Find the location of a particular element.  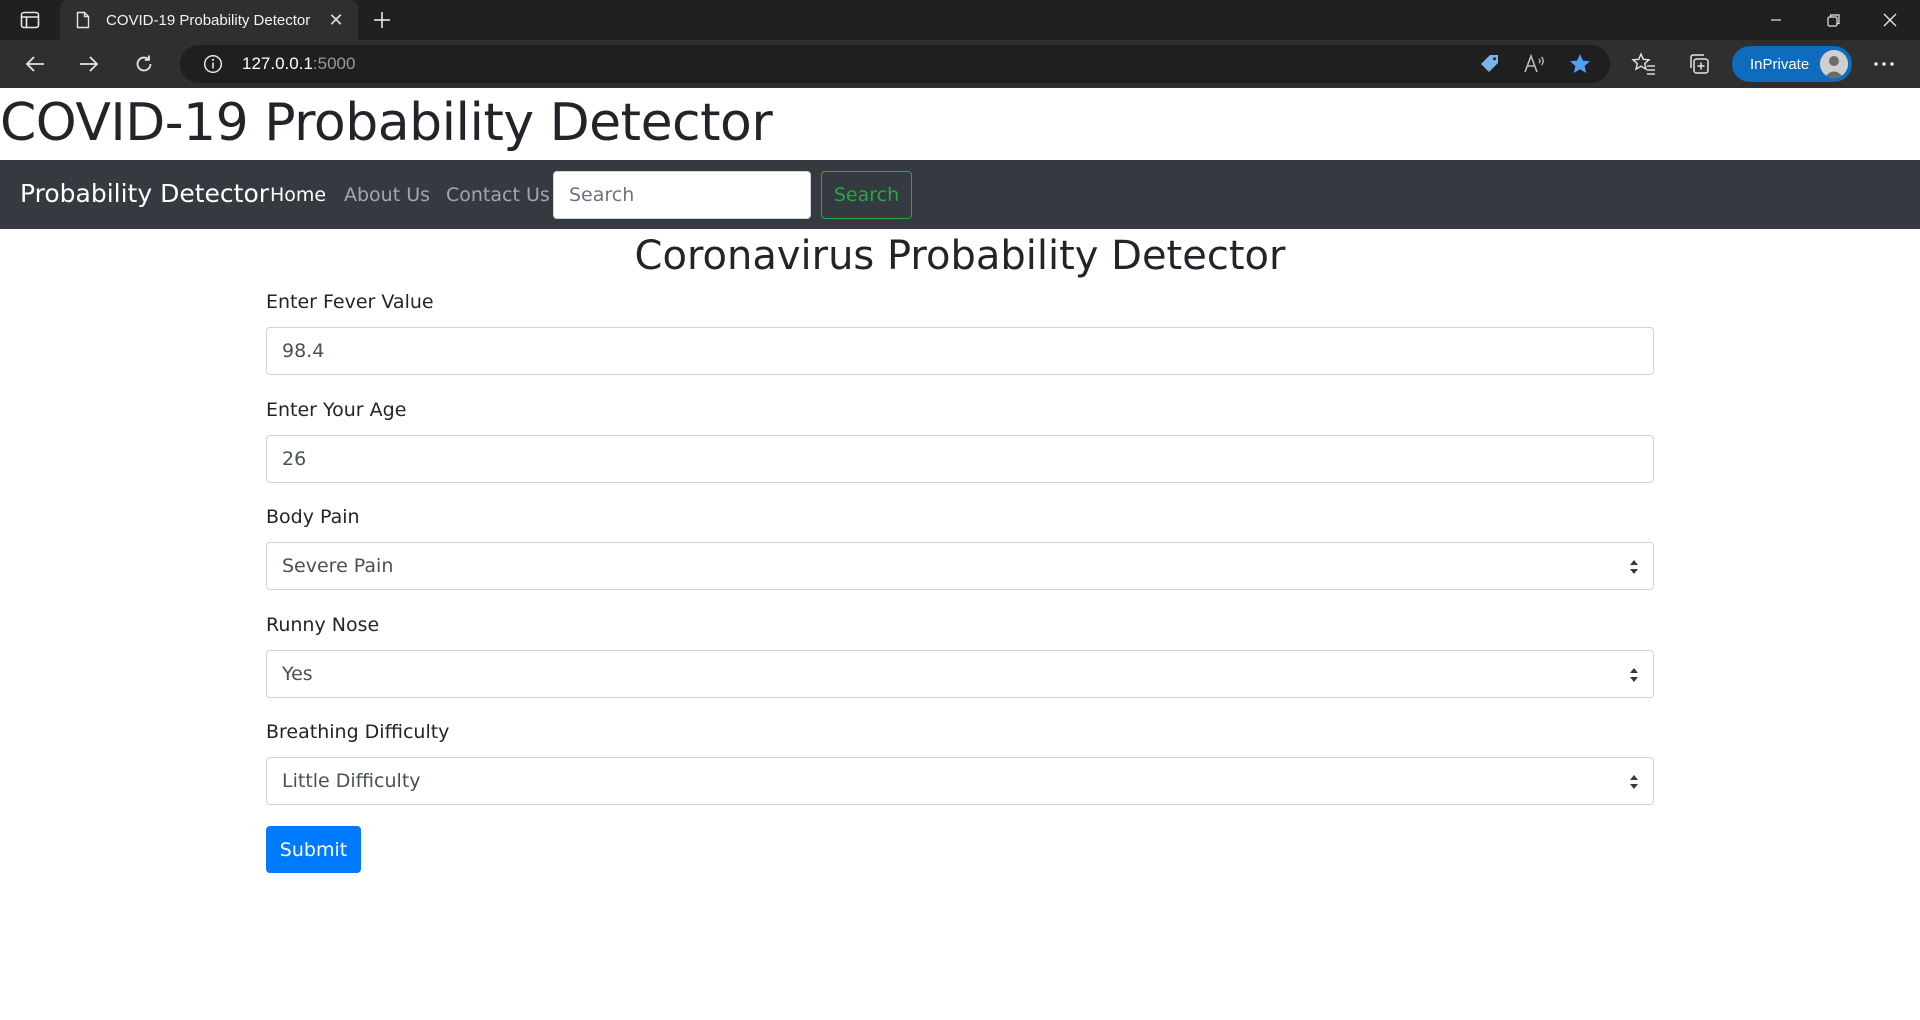

navbar-brand: Probability Detector is located at coordinates (144, 193).